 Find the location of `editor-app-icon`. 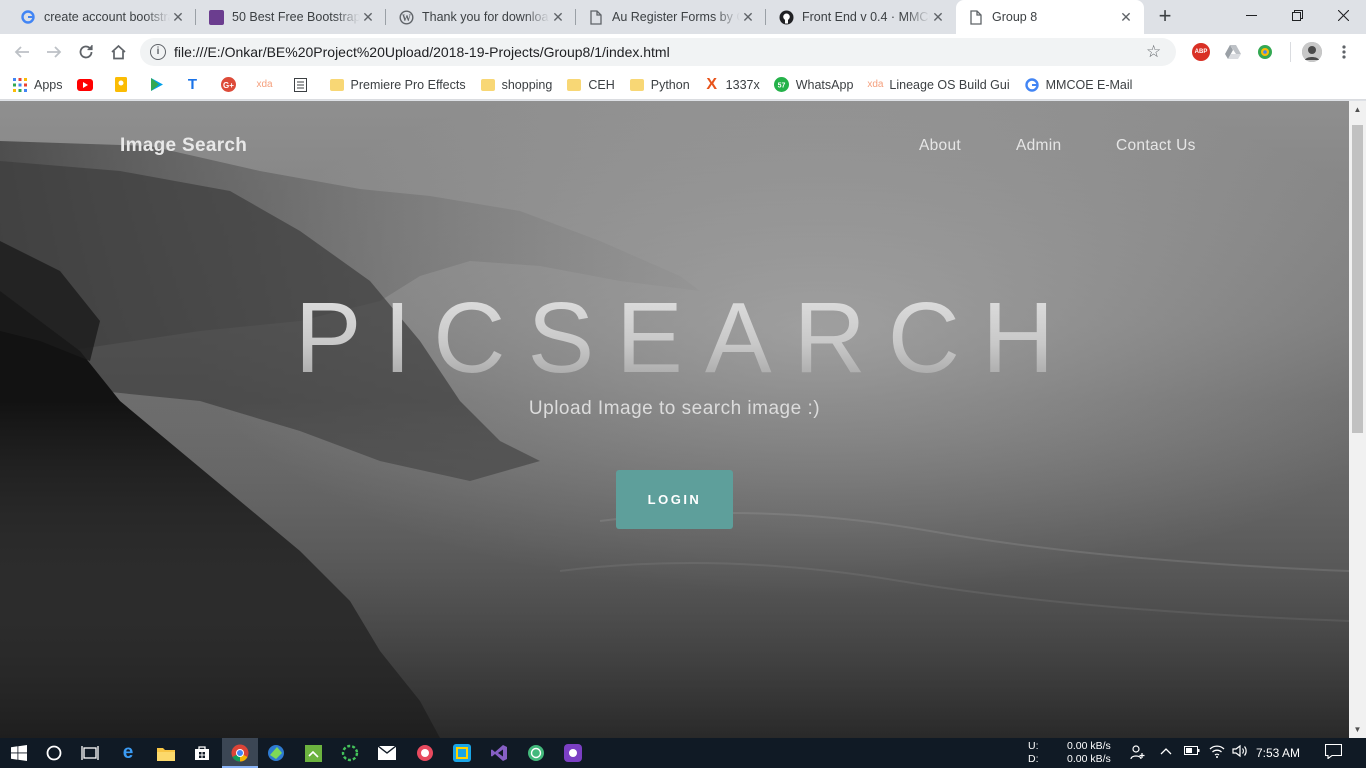

editor-app-icon is located at coordinates (462, 753).